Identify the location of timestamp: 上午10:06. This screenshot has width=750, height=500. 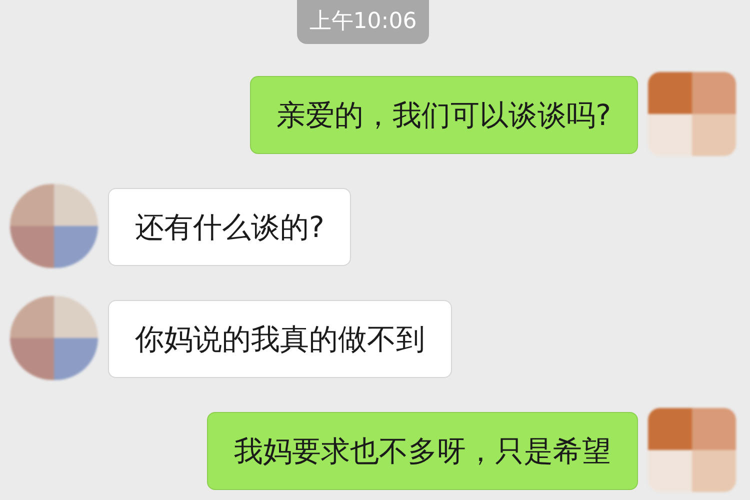
(363, 22).